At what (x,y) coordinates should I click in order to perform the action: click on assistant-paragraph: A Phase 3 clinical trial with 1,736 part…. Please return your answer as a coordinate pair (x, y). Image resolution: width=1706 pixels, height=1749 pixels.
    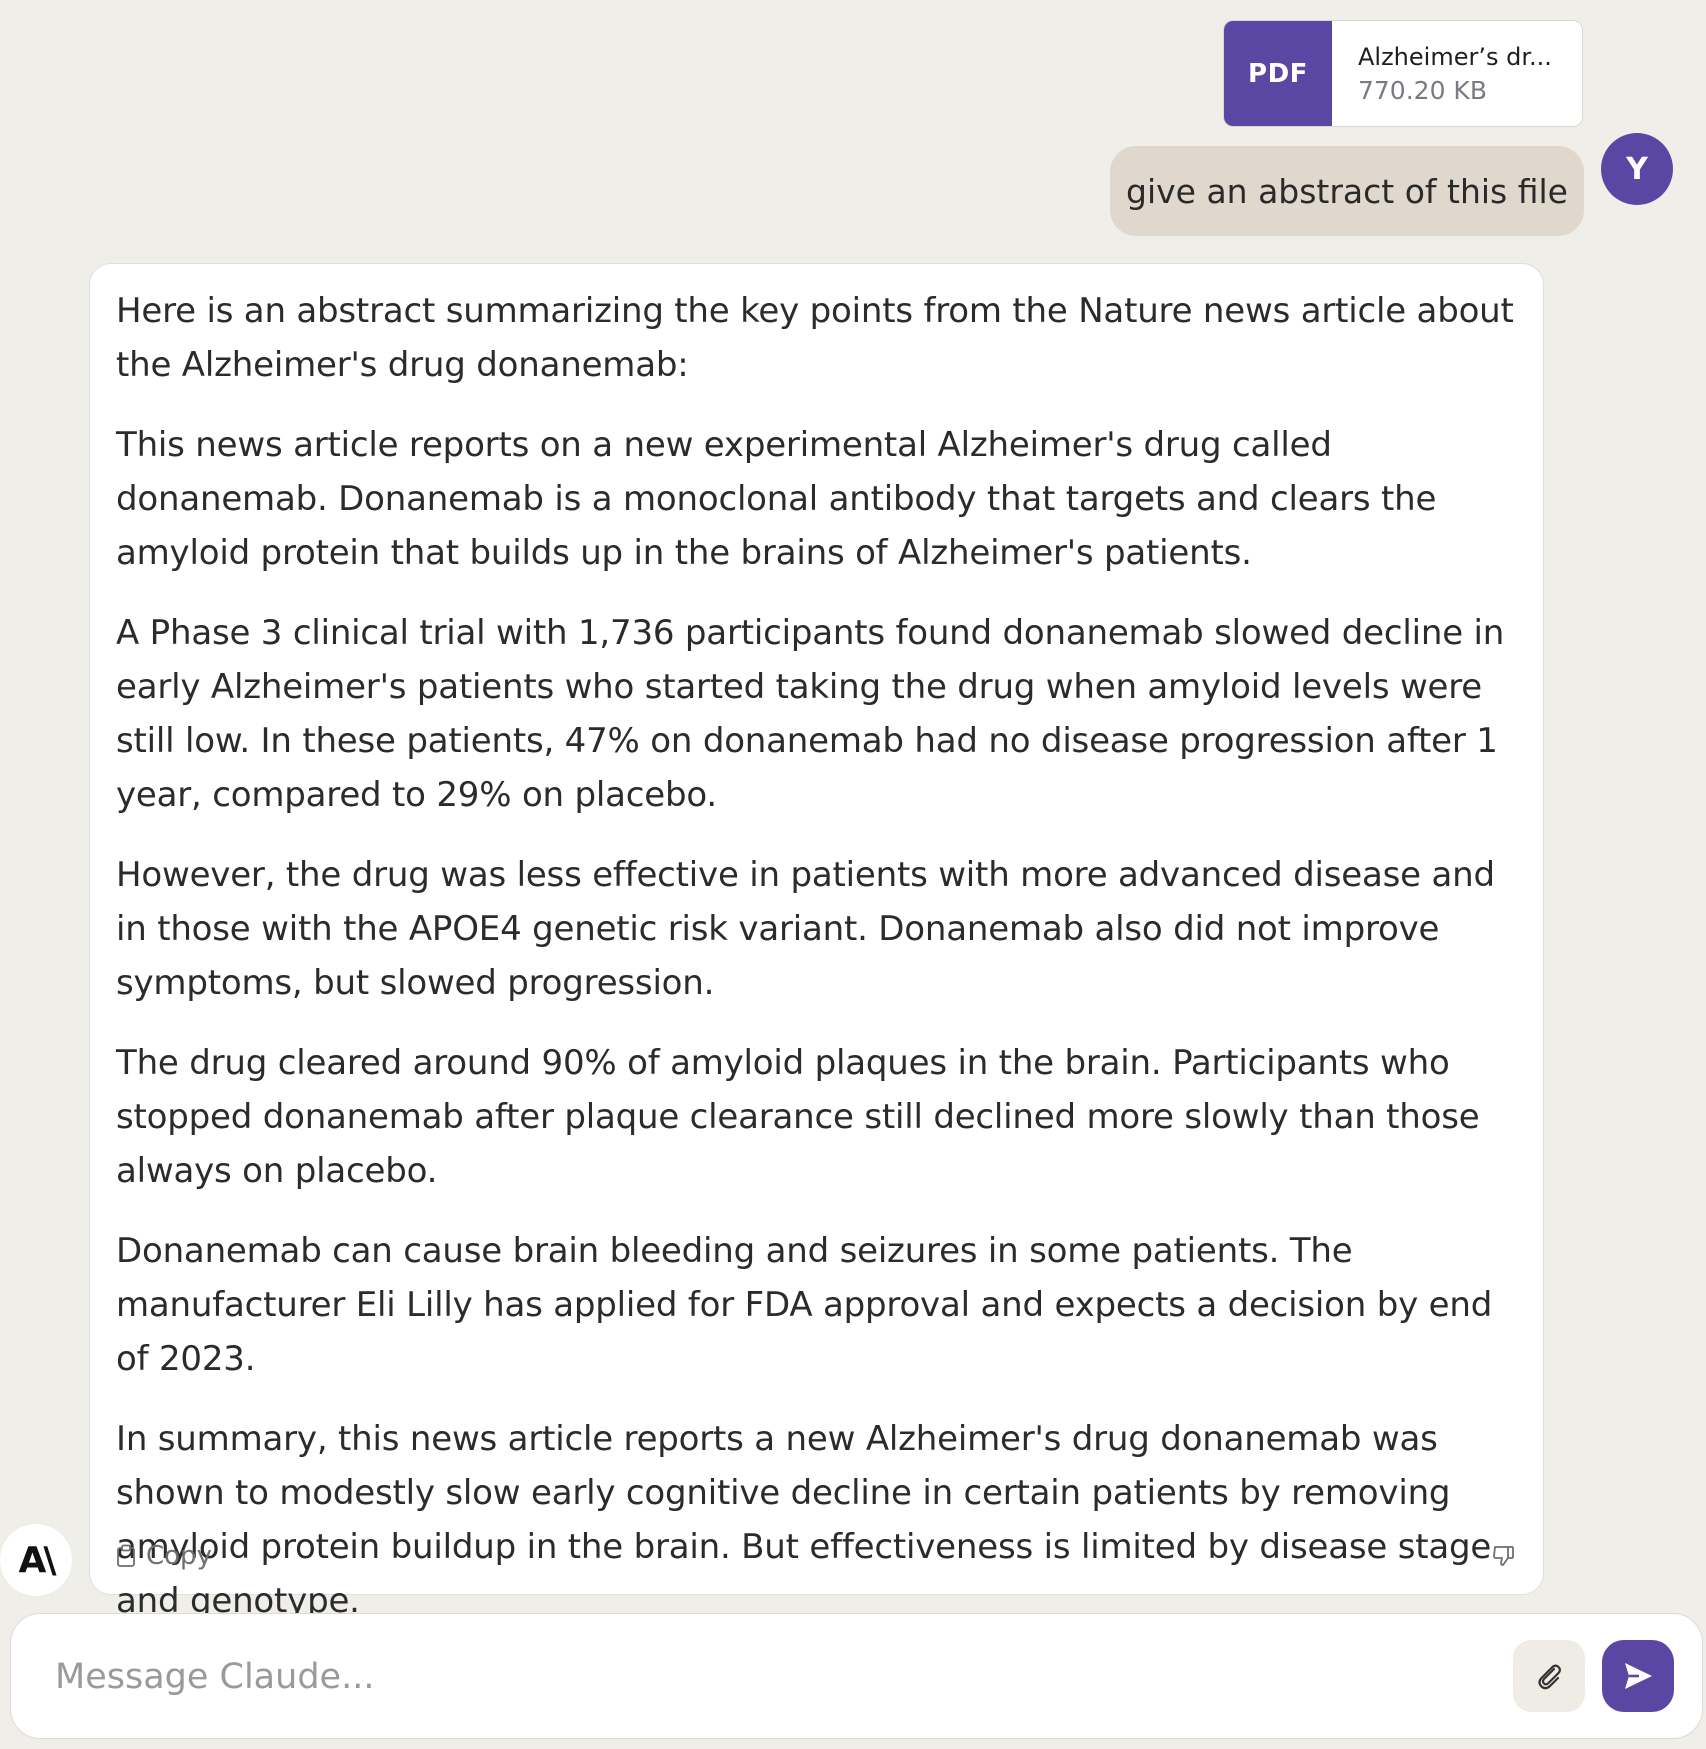
    Looking at the image, I should click on (810, 714).